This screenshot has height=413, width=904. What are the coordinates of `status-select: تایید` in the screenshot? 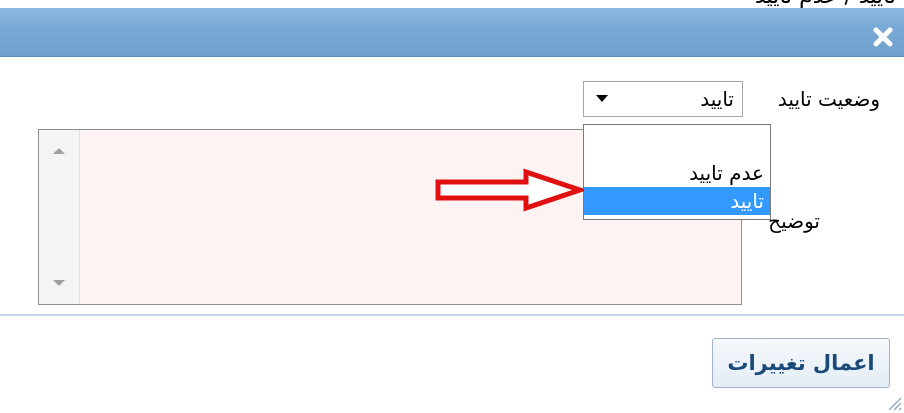 It's located at (663, 99).